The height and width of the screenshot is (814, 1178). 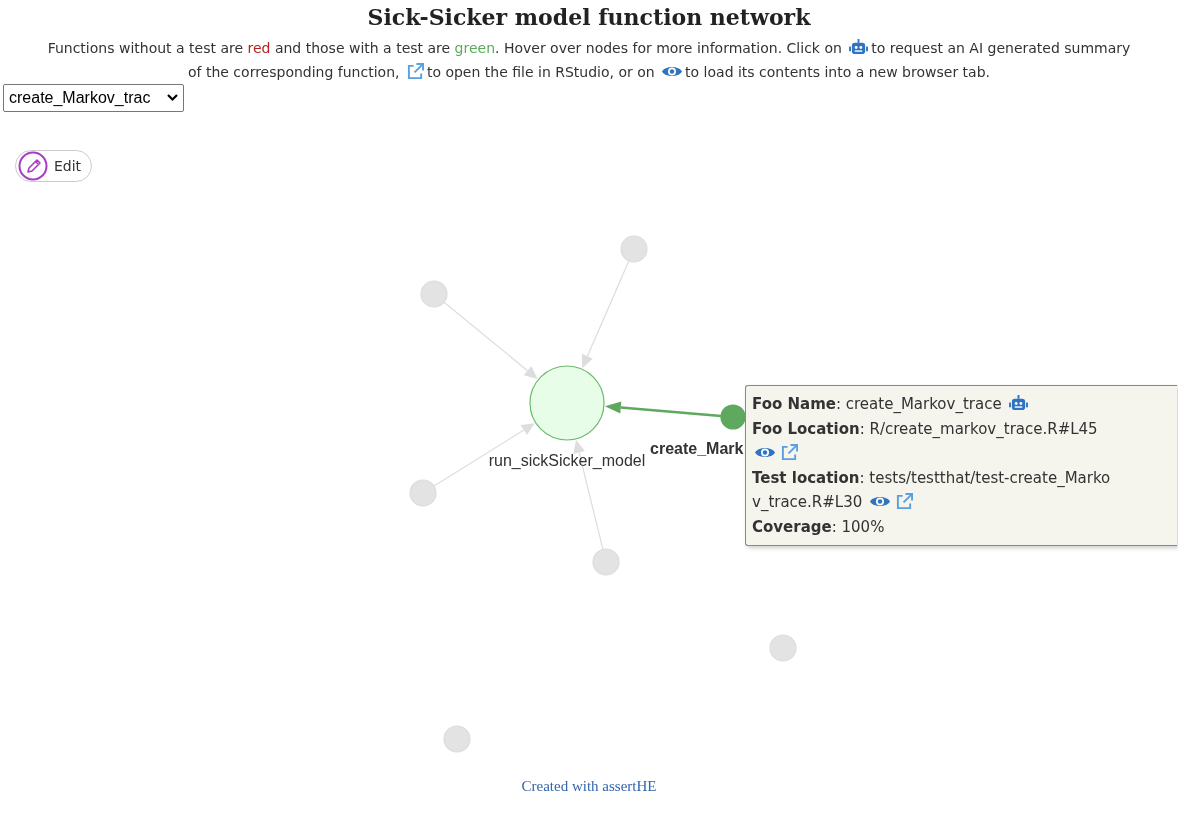 What do you see at coordinates (54, 166) in the screenshot?
I see `edit-button: Edit` at bounding box center [54, 166].